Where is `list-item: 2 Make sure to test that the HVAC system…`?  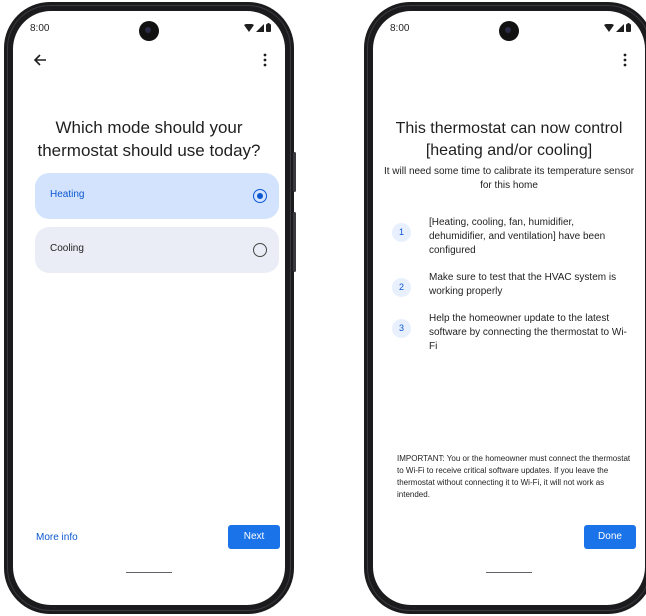
list-item: 2 Make sure to test that the HVAC system… is located at coordinates (512, 285).